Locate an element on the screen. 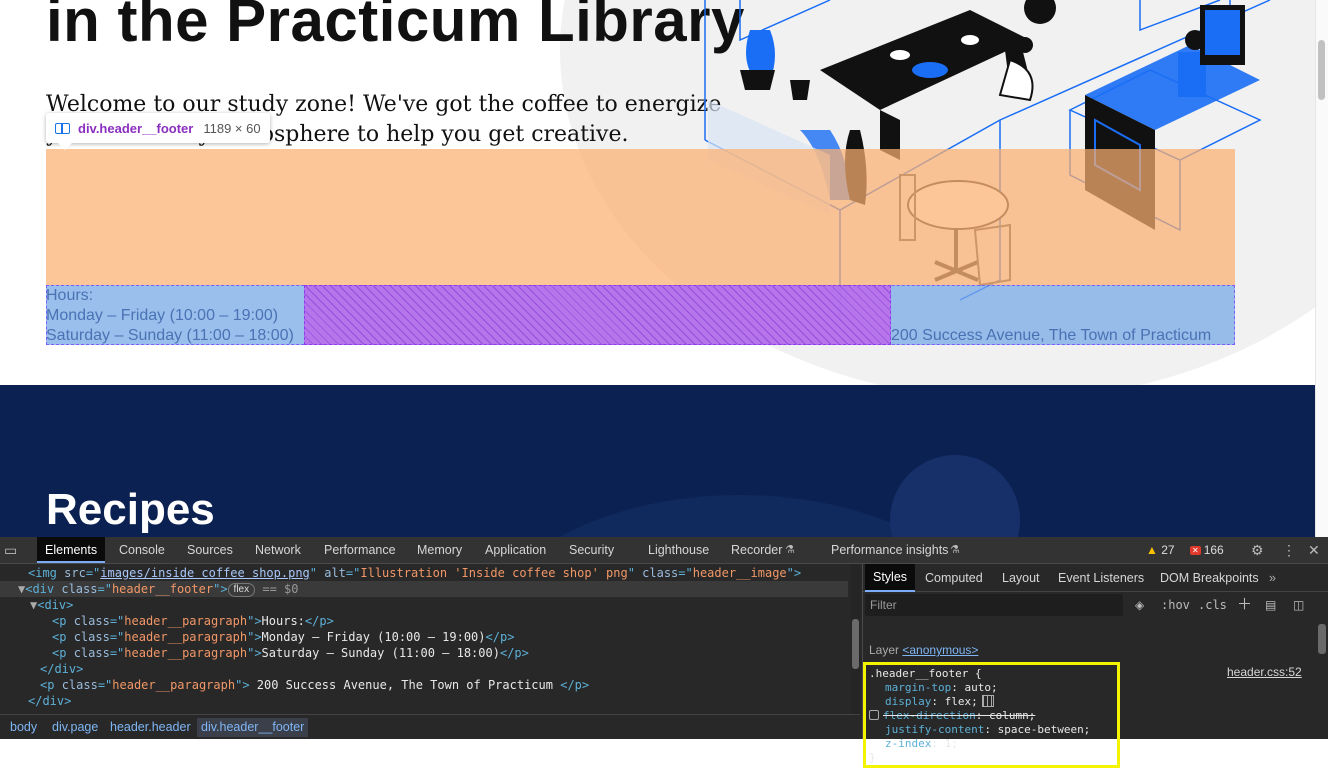 The width and height of the screenshot is (1328, 768). close-icon: ✕ is located at coordinates (1314, 550).